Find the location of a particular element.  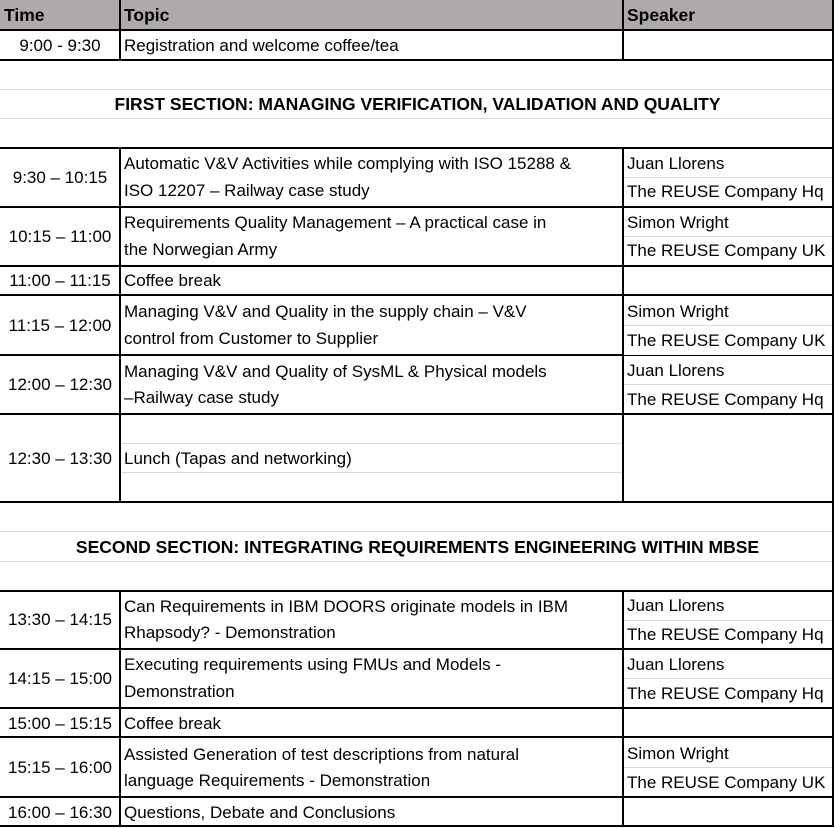

row-topic: Questions, Debate and Conclusions is located at coordinates (260, 812).